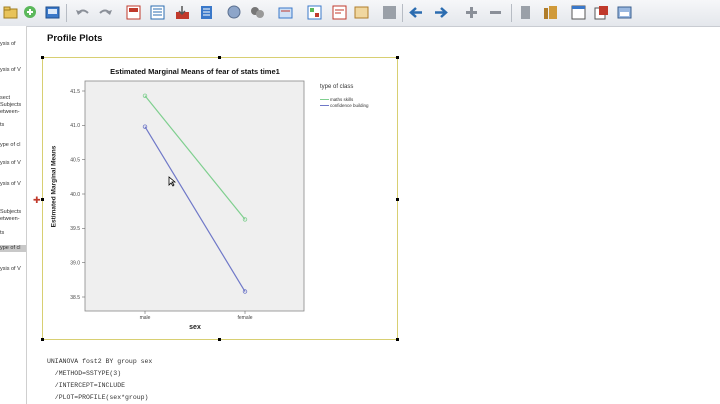 This screenshot has height=404, width=720. Describe the element at coordinates (13, 98) in the screenshot. I see `outline-item: sect` at that location.